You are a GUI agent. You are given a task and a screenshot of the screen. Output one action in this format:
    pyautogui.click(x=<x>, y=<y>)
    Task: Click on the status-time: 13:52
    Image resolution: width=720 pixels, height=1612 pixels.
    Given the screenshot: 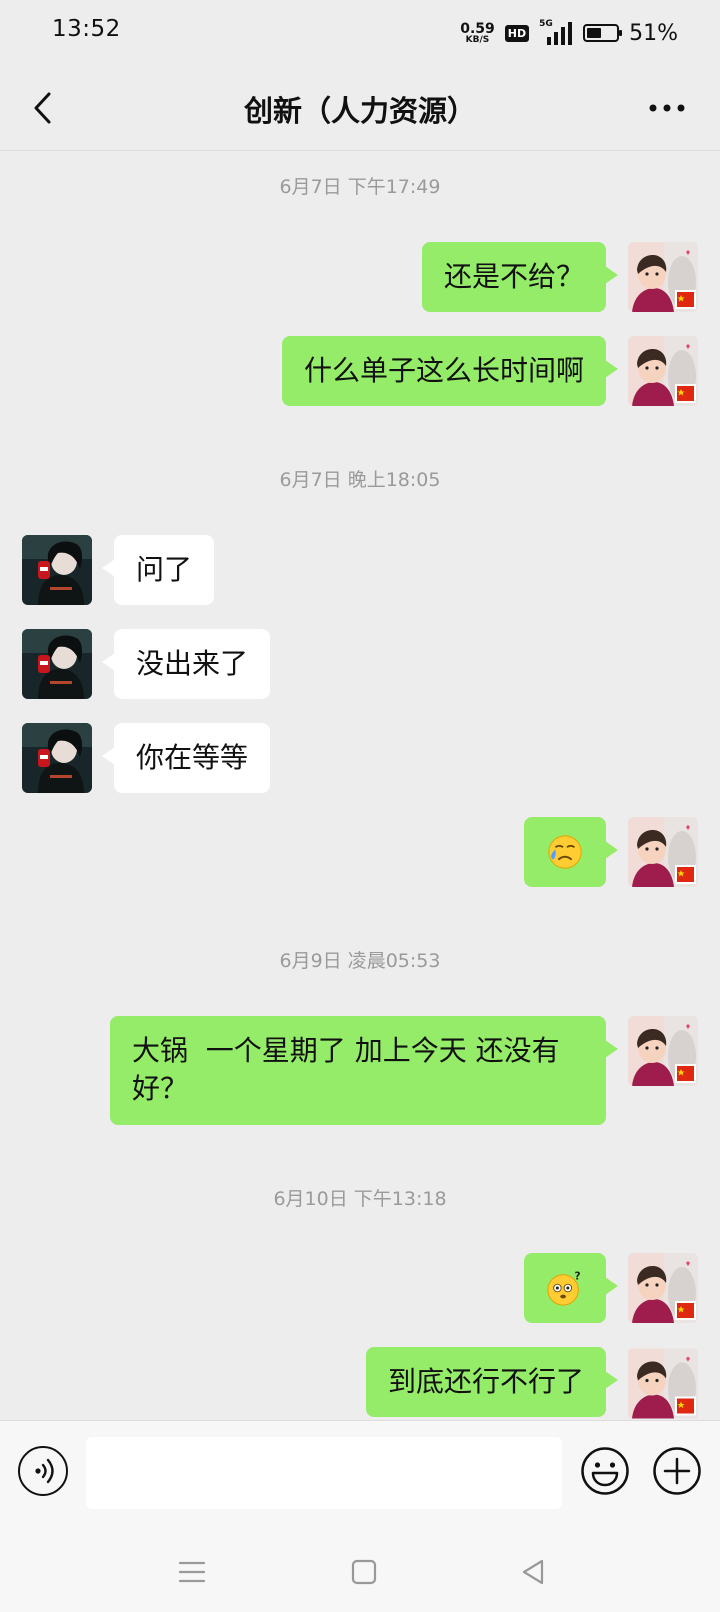 What is the action you would take?
    pyautogui.click(x=86, y=29)
    